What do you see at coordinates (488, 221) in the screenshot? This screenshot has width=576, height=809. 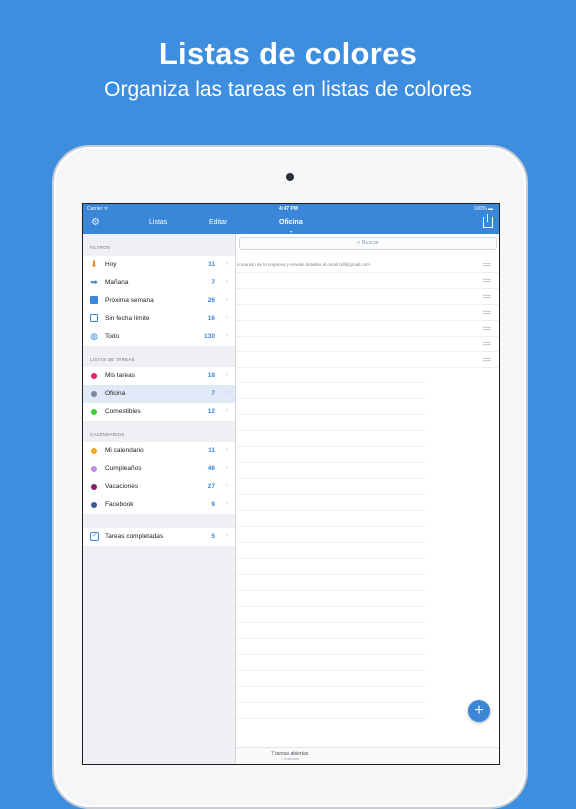 I see `share-icon` at bounding box center [488, 221].